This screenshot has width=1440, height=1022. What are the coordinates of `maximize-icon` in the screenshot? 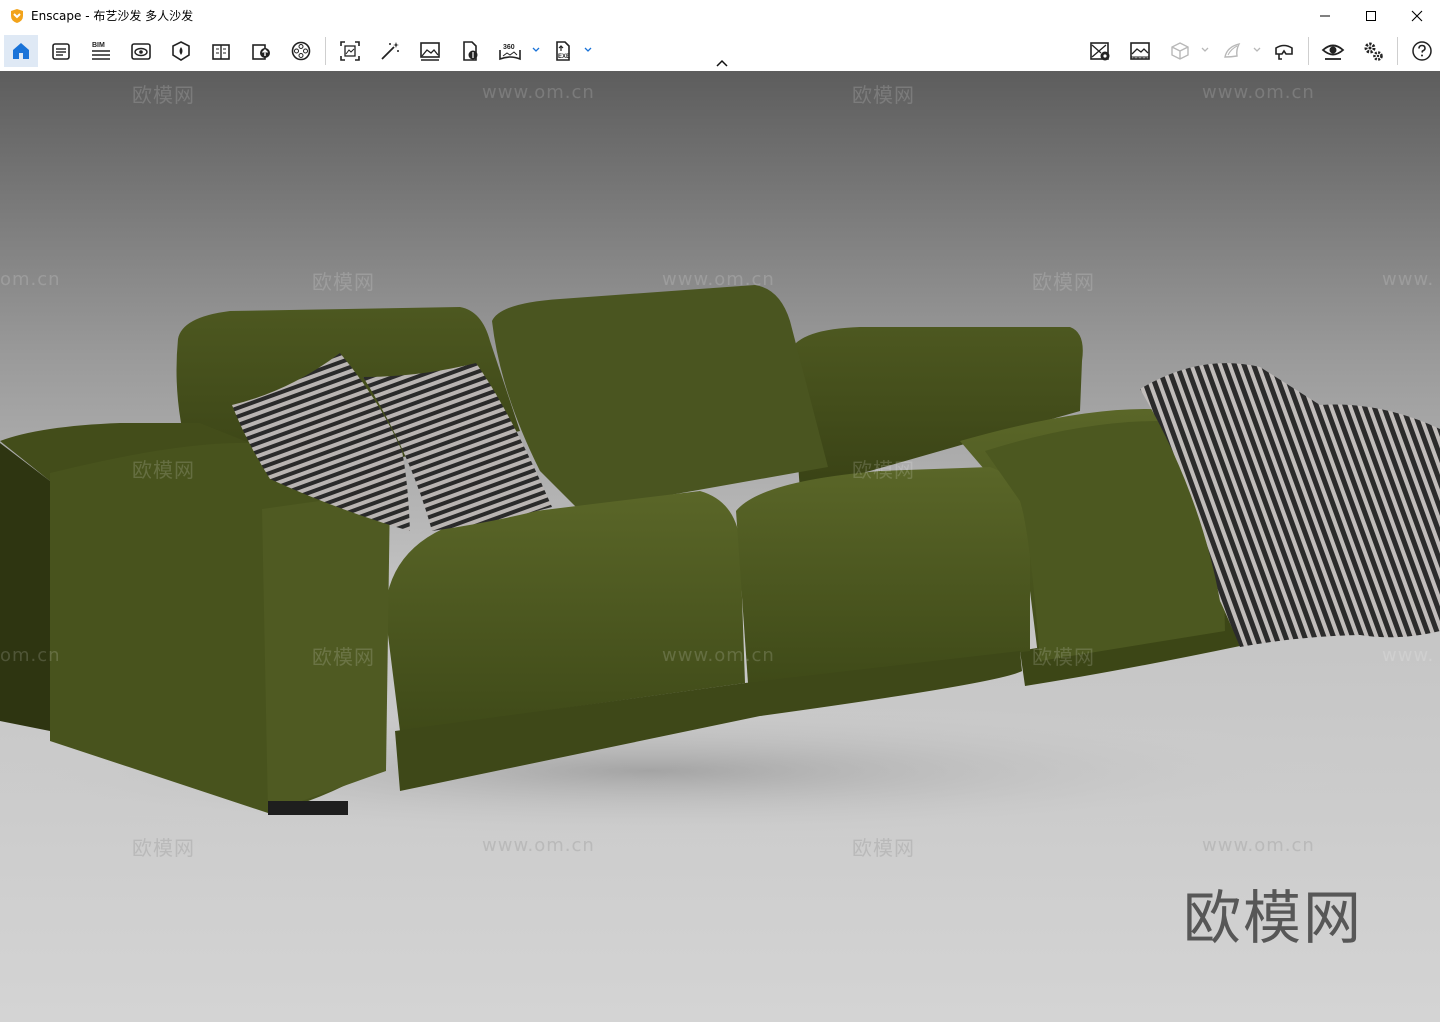 It's located at (1371, 15).